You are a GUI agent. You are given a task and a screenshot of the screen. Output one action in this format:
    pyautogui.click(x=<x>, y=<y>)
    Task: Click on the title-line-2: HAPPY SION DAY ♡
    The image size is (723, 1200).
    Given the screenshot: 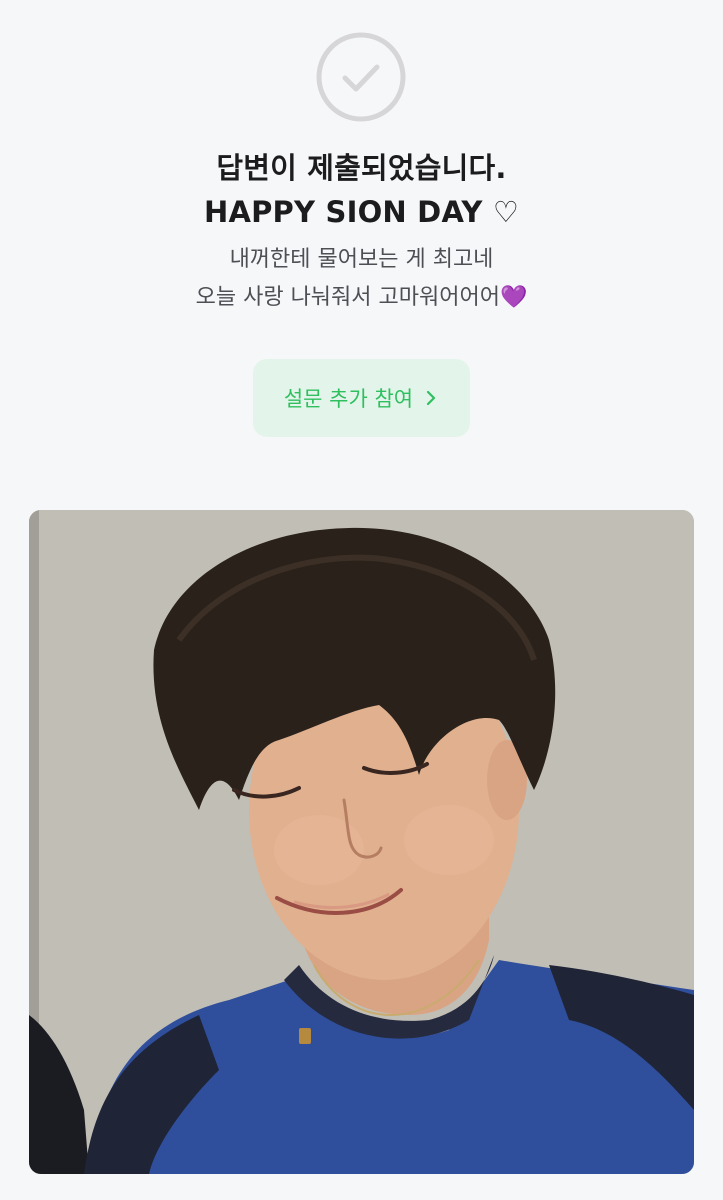 What is the action you would take?
    pyautogui.click(x=361, y=212)
    